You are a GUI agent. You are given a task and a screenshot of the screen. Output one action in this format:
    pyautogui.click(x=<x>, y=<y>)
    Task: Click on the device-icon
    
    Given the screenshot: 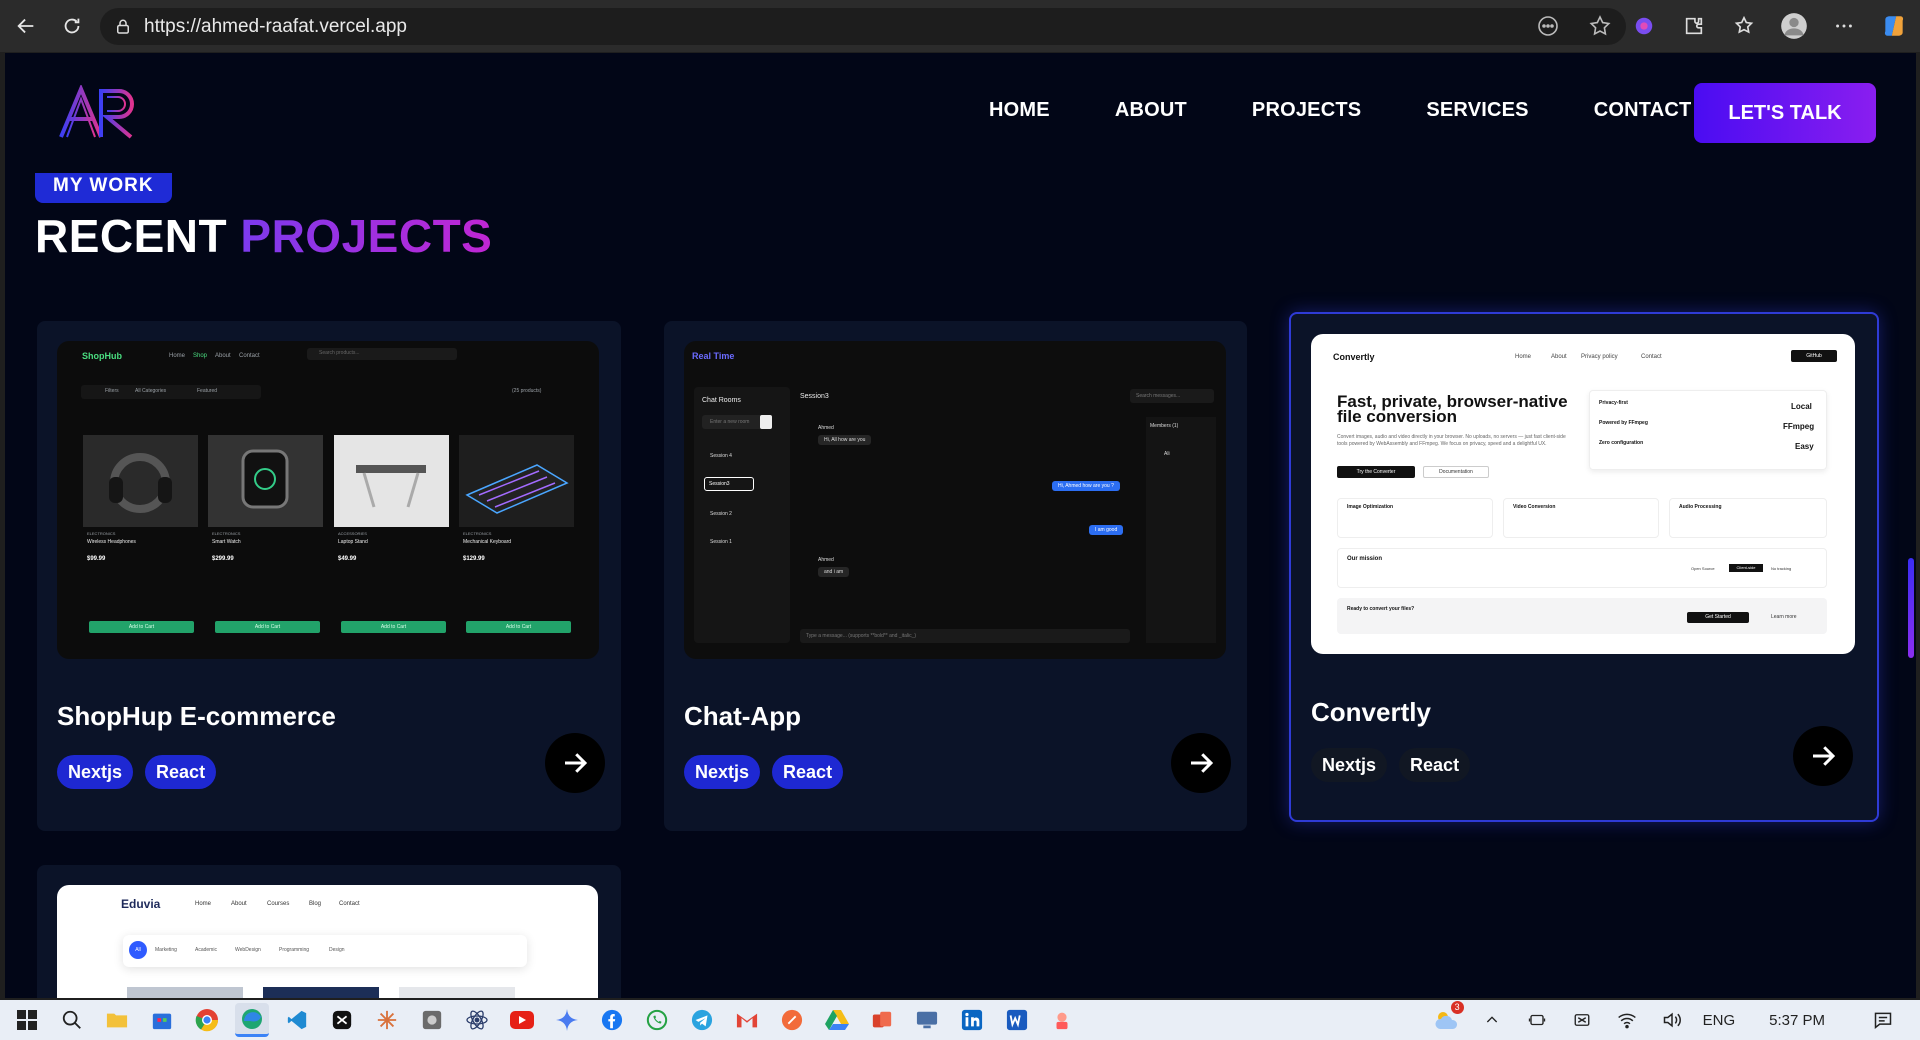 What is the action you would take?
    pyautogui.click(x=1537, y=1020)
    